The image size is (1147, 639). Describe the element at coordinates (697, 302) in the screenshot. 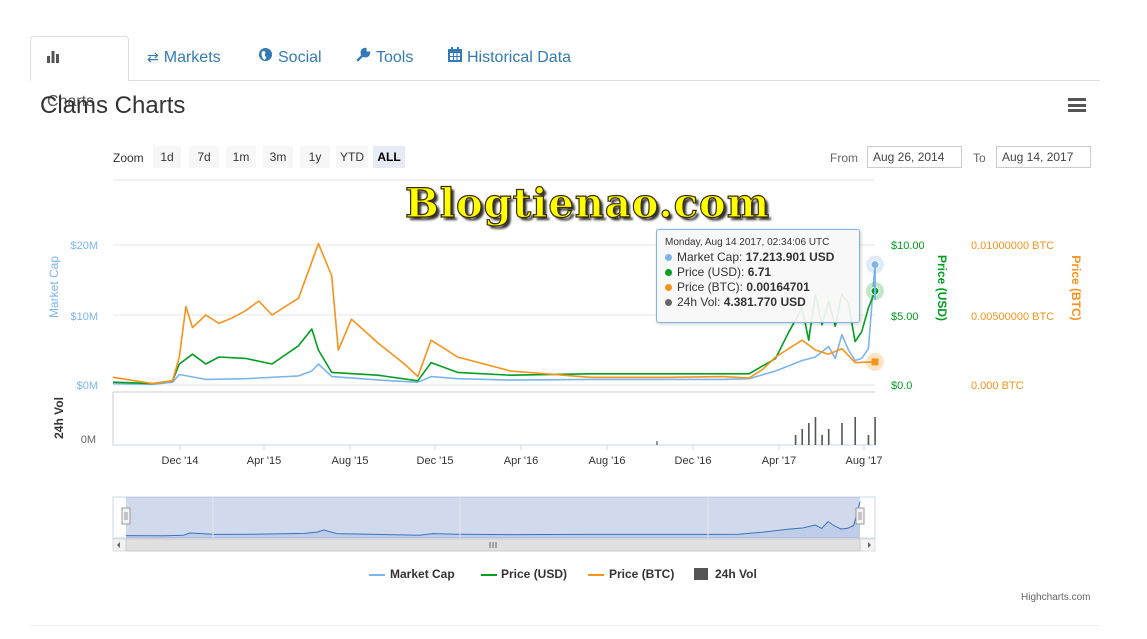

I see `tooltip-row-name: 24h Vol` at that location.